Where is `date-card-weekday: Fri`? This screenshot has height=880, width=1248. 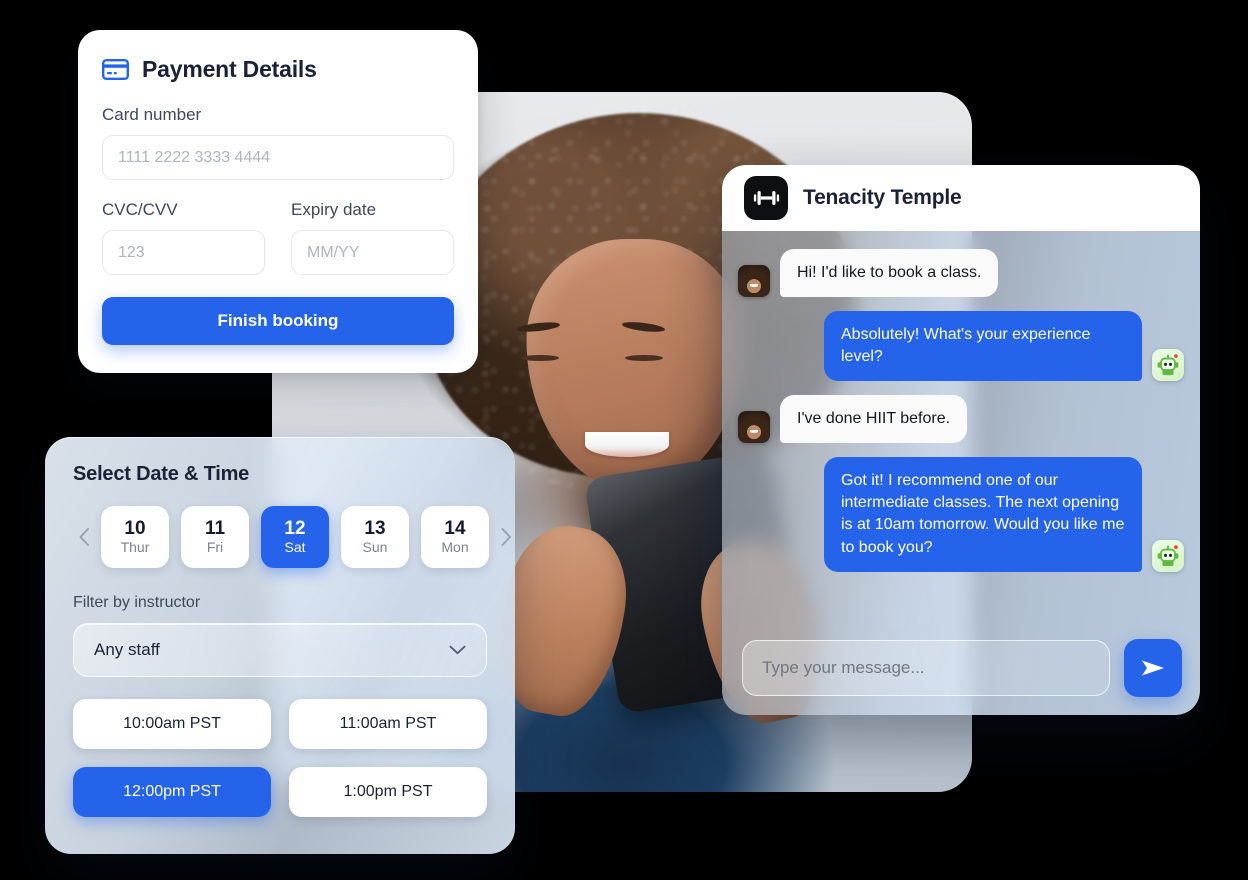 date-card-weekday: Fri is located at coordinates (215, 546).